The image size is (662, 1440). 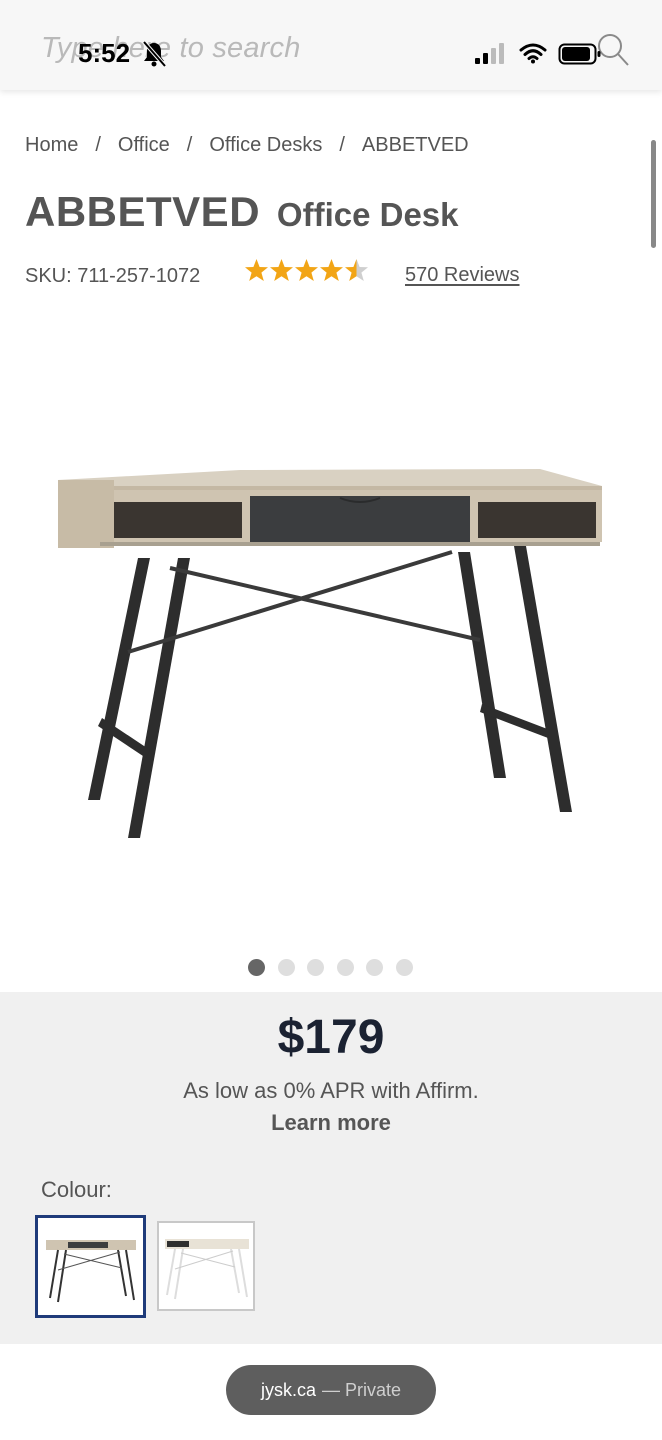 I want to click on url-domain: jysk.ca, so click(x=288, y=1389).